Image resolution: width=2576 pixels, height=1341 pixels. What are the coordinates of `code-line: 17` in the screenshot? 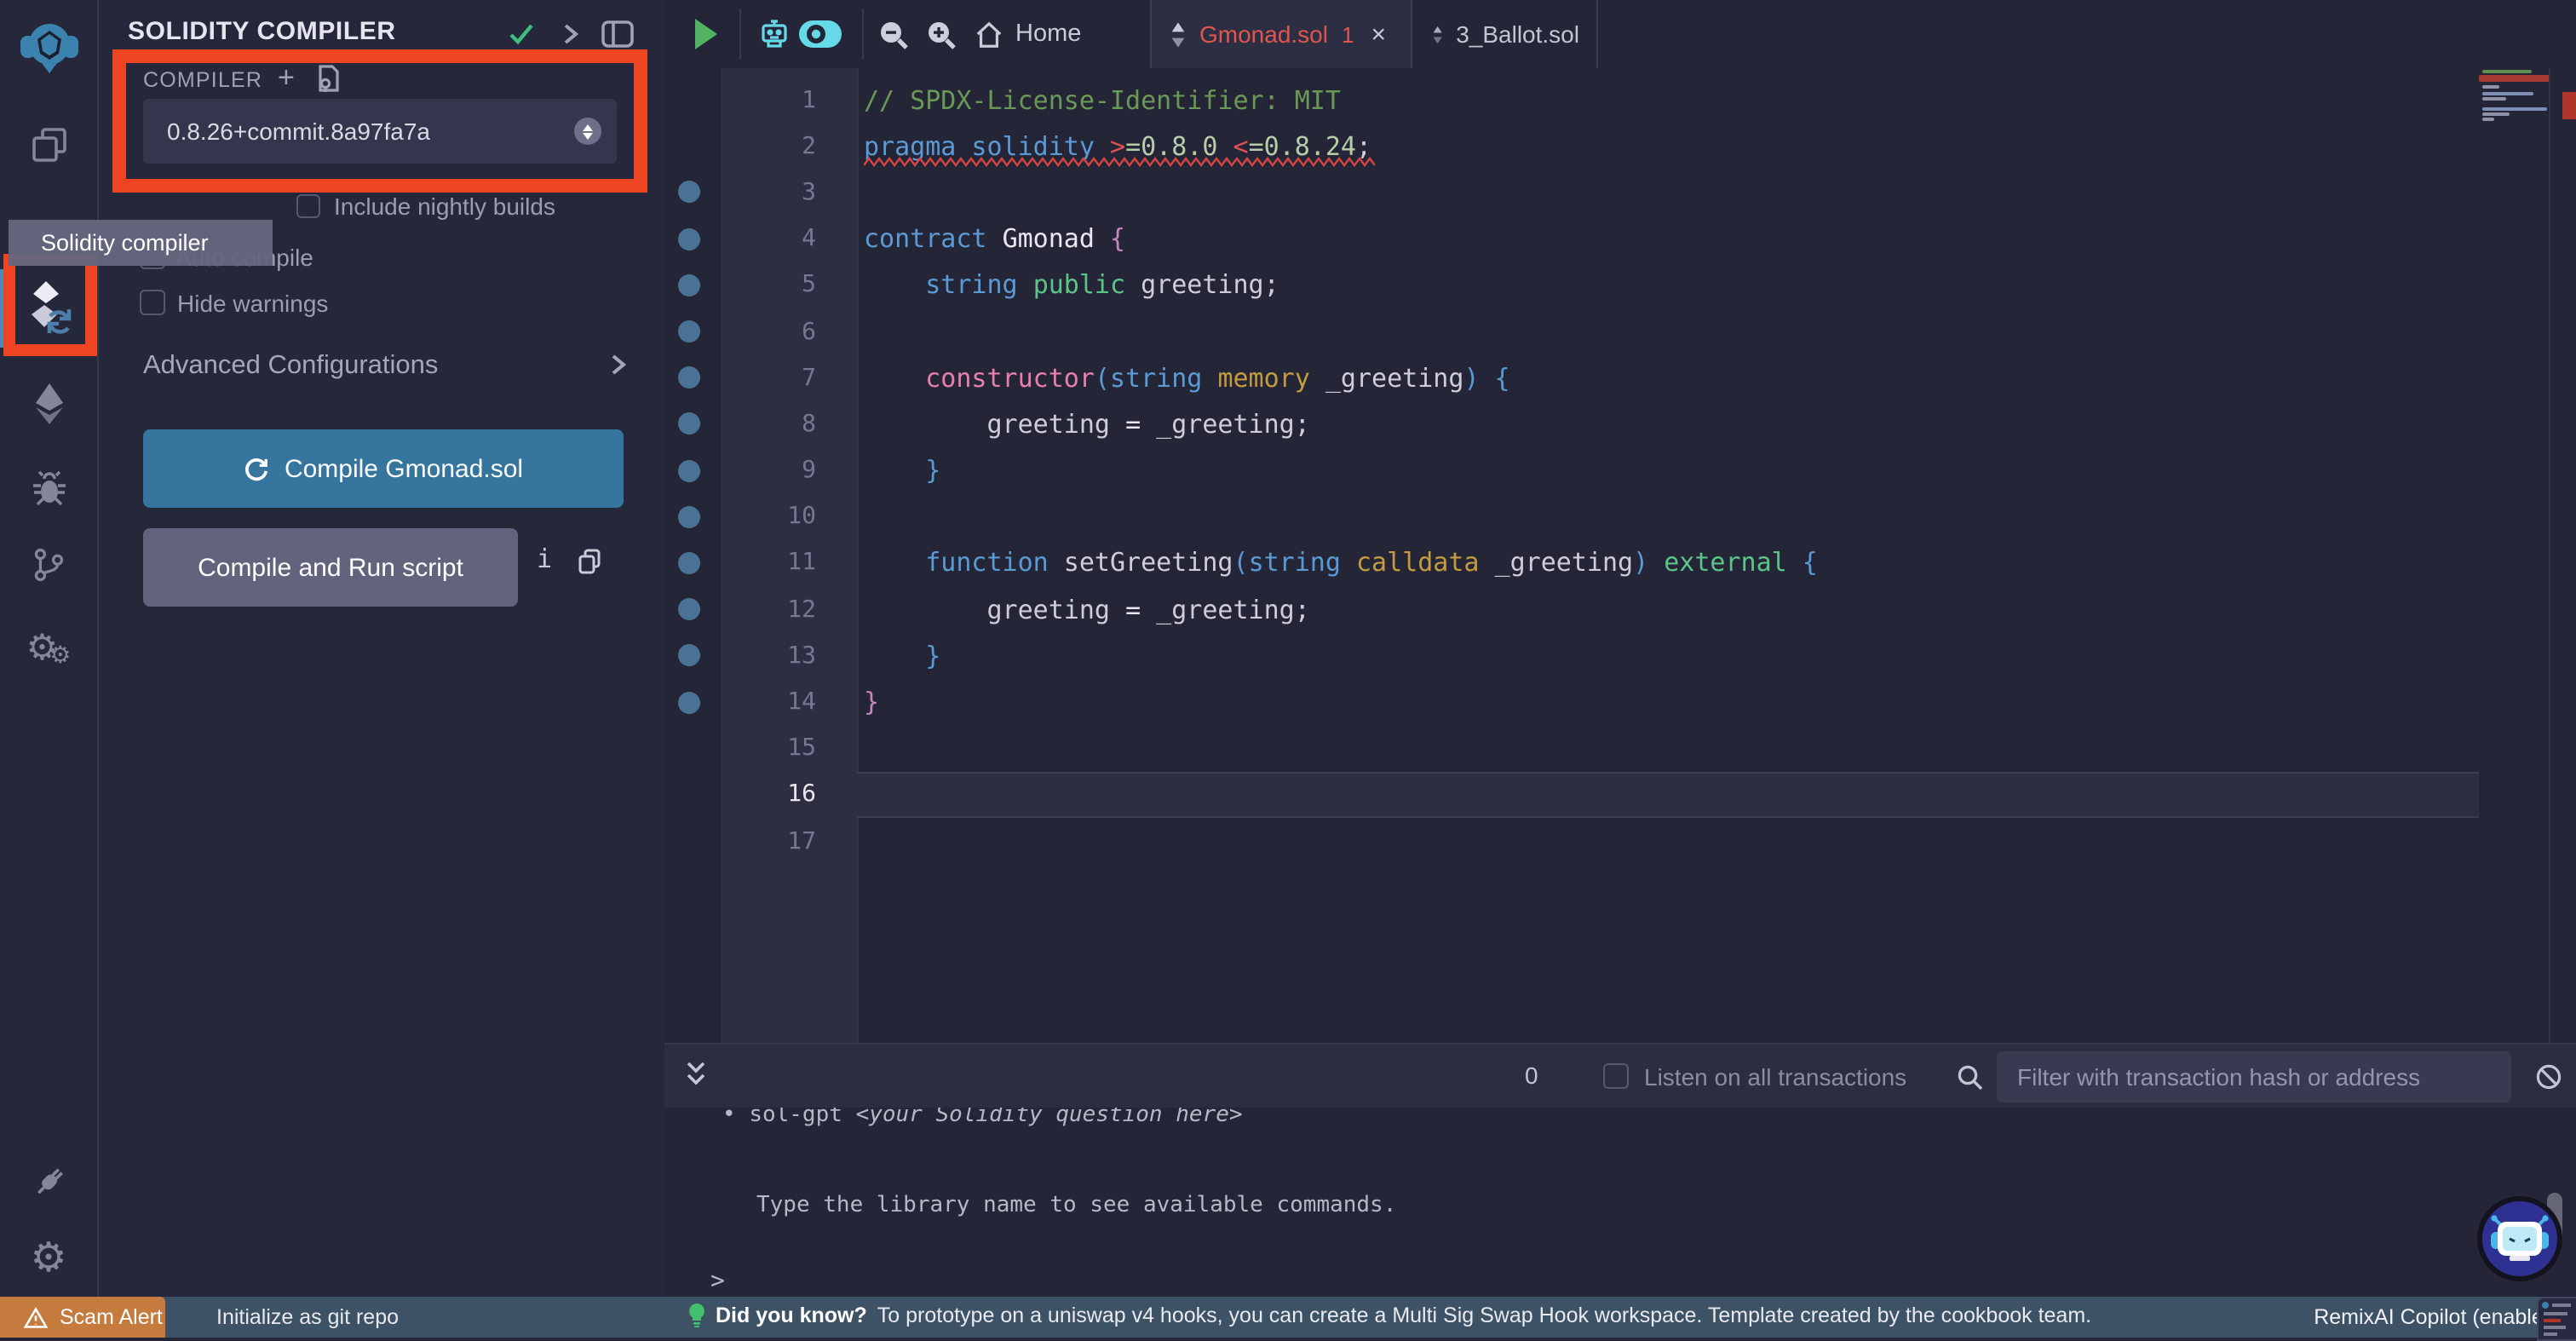 It's located at (1620, 841).